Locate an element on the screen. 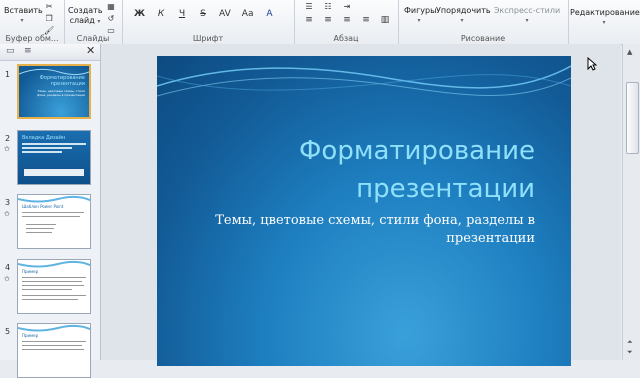 The width and height of the screenshot is (640, 378). numbering-icon: ☷ is located at coordinates (328, 6).